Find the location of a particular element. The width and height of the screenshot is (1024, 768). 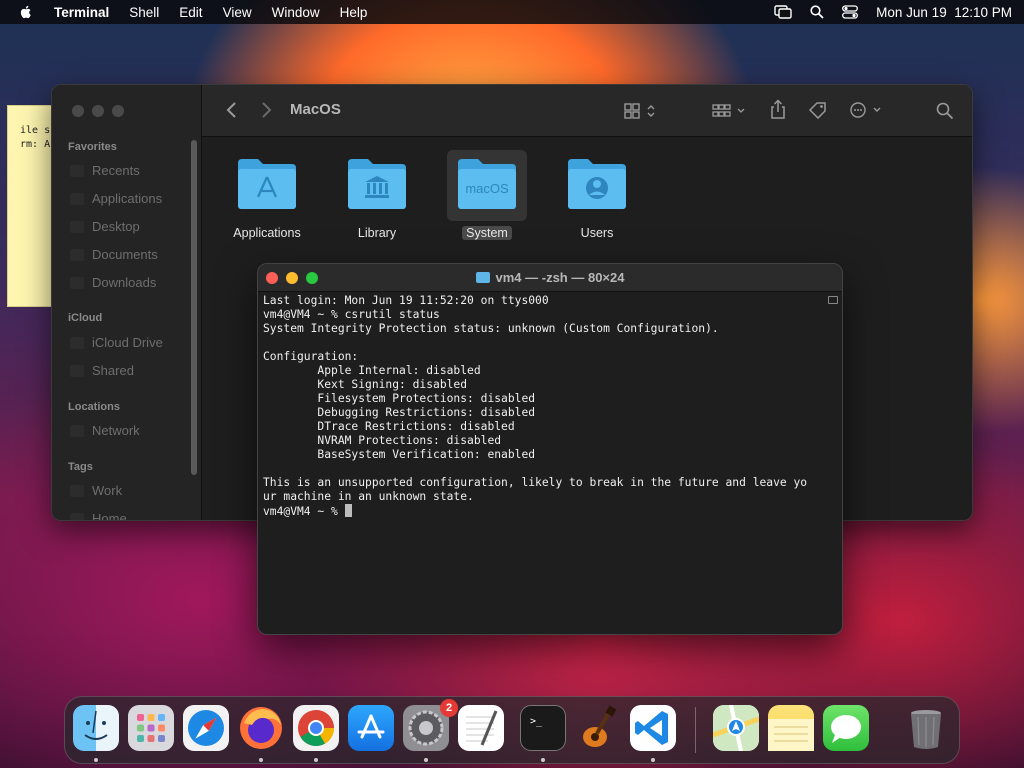

minimize-button is located at coordinates (98, 111).